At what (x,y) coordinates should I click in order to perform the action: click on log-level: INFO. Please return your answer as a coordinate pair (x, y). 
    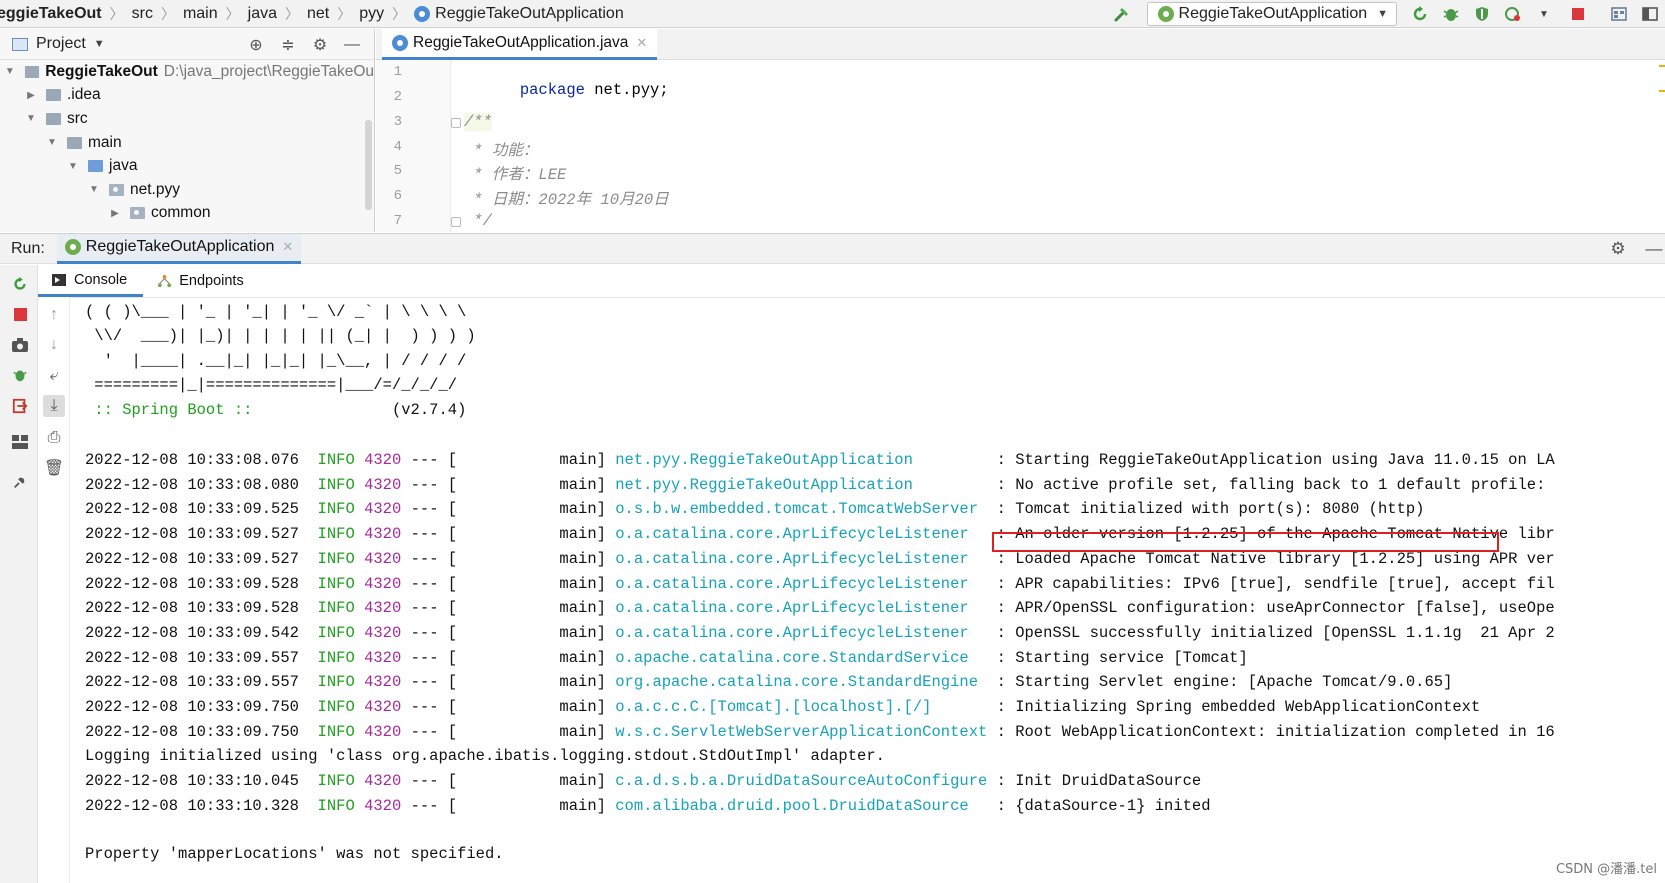
    Looking at the image, I should click on (336, 707).